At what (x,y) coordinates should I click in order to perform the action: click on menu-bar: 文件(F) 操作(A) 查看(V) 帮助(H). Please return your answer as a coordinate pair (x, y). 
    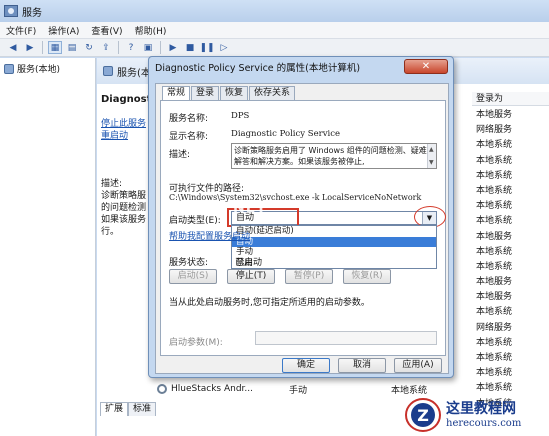
    Looking at the image, I should click on (274, 30).